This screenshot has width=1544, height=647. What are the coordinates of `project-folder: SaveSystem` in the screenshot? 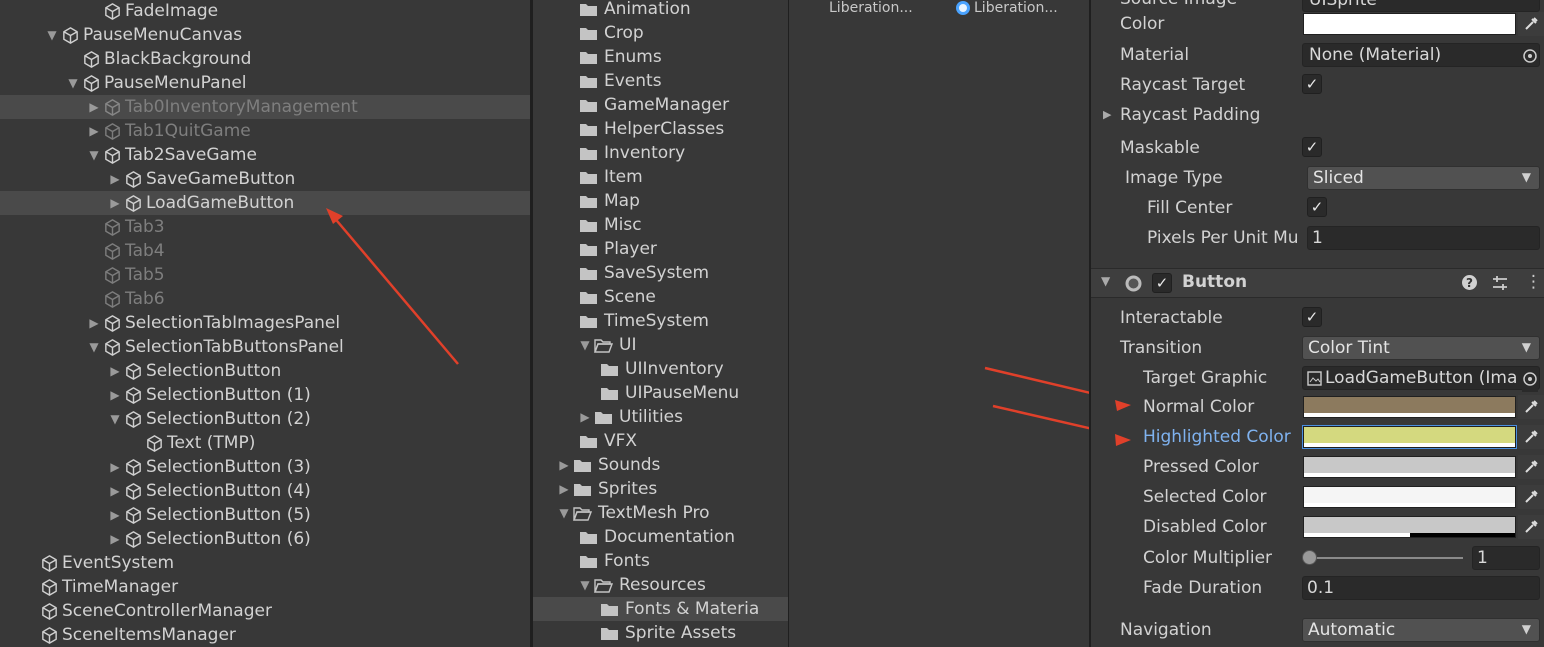 It's located at (660, 273).